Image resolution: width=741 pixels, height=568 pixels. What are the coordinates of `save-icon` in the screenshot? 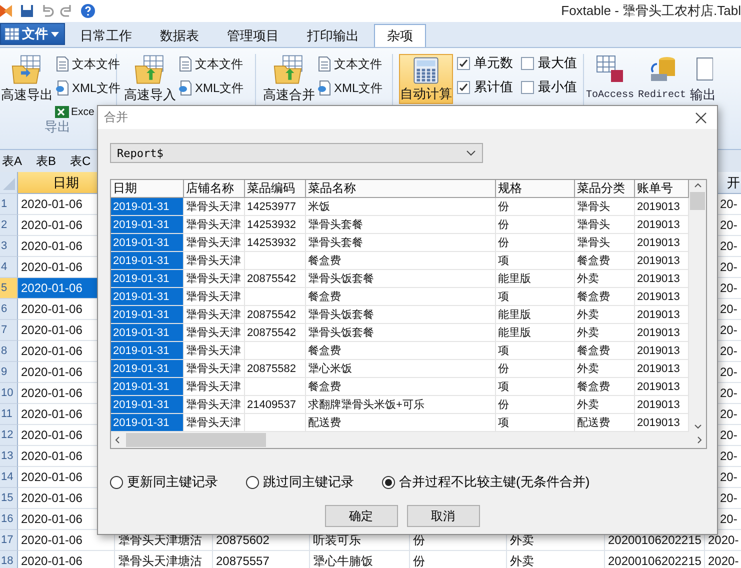 It's located at (27, 11).